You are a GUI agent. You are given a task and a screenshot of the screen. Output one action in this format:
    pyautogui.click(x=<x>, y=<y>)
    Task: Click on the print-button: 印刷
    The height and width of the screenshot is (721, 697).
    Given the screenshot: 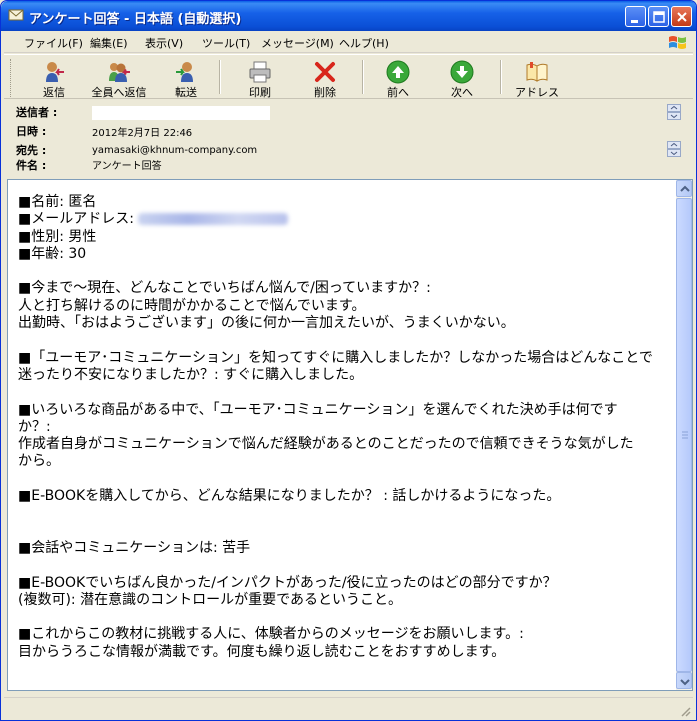 What is the action you would take?
    pyautogui.click(x=260, y=78)
    